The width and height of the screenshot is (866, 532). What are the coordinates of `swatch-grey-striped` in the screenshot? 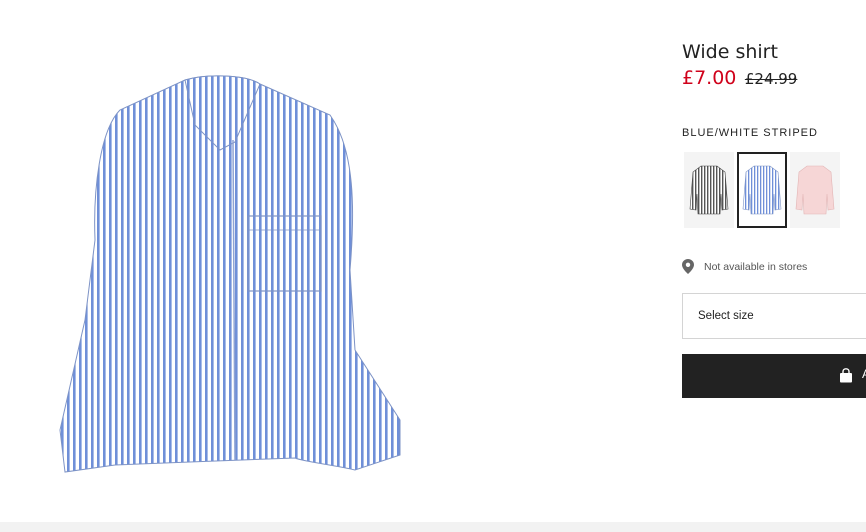 It's located at (709, 190).